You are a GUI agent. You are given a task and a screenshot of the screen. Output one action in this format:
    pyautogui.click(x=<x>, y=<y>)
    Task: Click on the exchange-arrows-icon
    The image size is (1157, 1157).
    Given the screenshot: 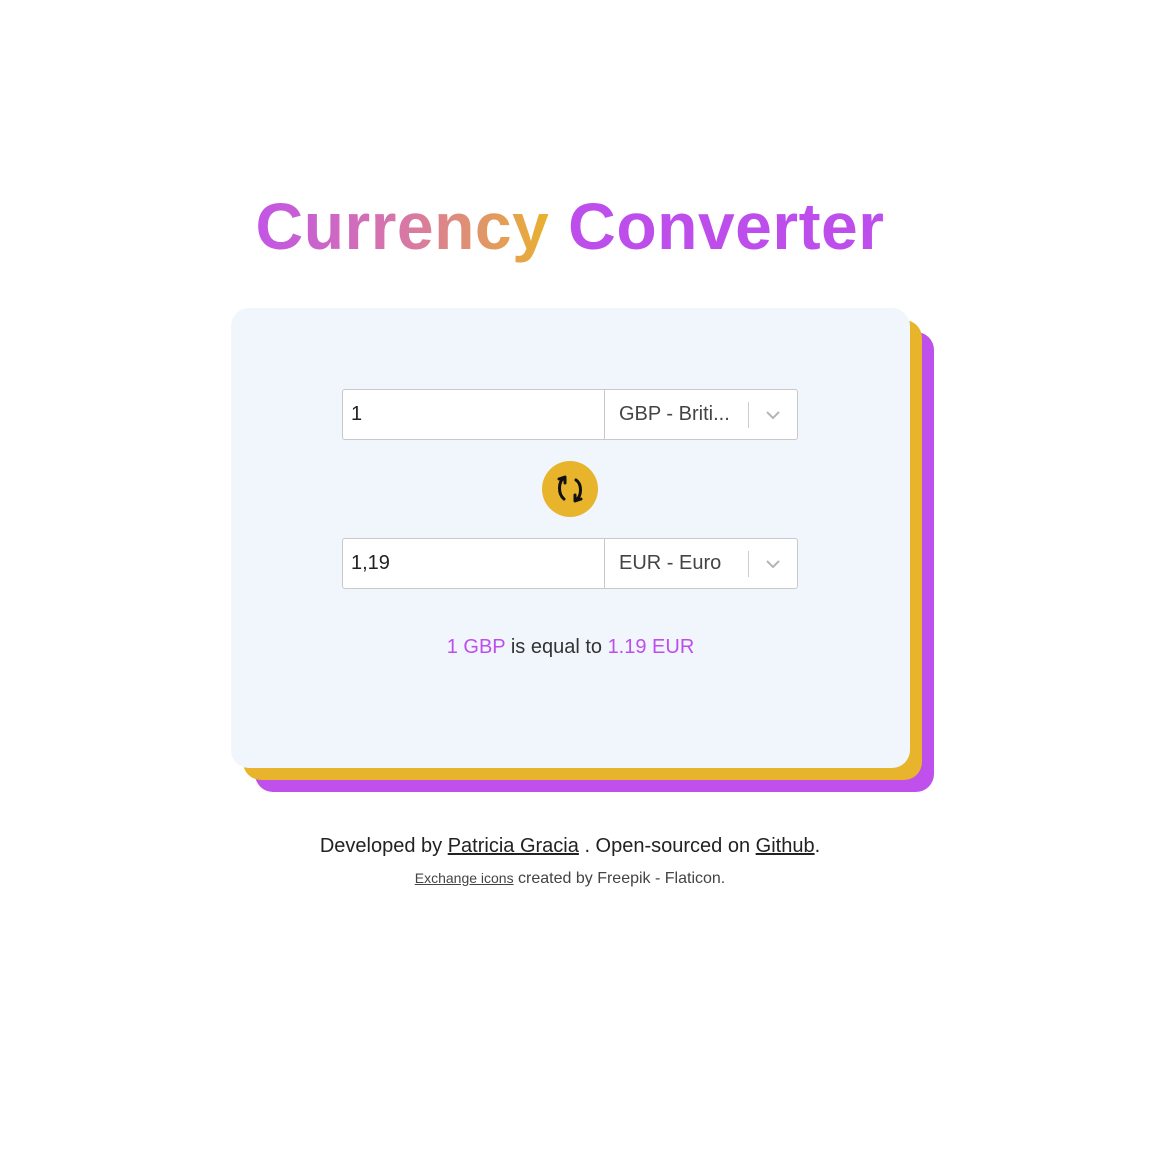 What is the action you would take?
    pyautogui.click(x=570, y=489)
    